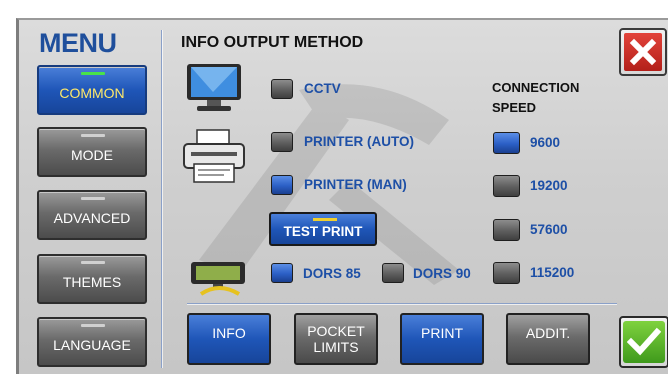  Describe the element at coordinates (214, 156) in the screenshot. I see `printer-icon` at that location.